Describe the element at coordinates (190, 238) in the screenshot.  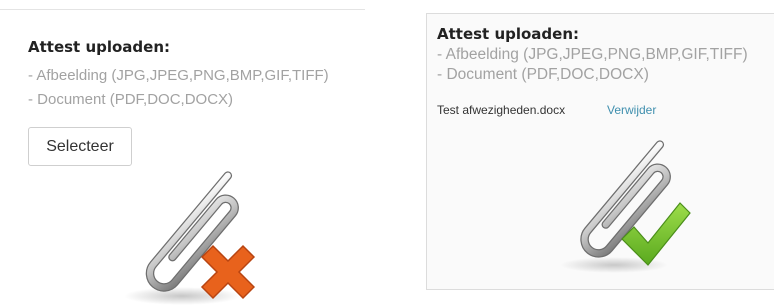
I see `paperclip-error-icon` at that location.